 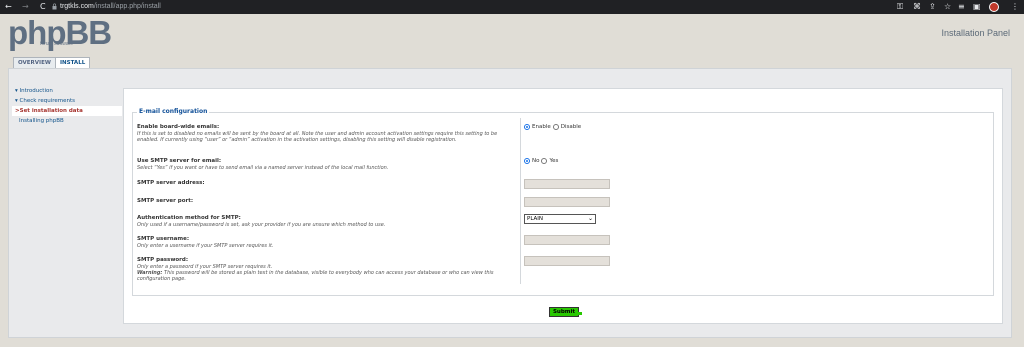 I want to click on board-emails-enable-radio, so click(x=527, y=127).